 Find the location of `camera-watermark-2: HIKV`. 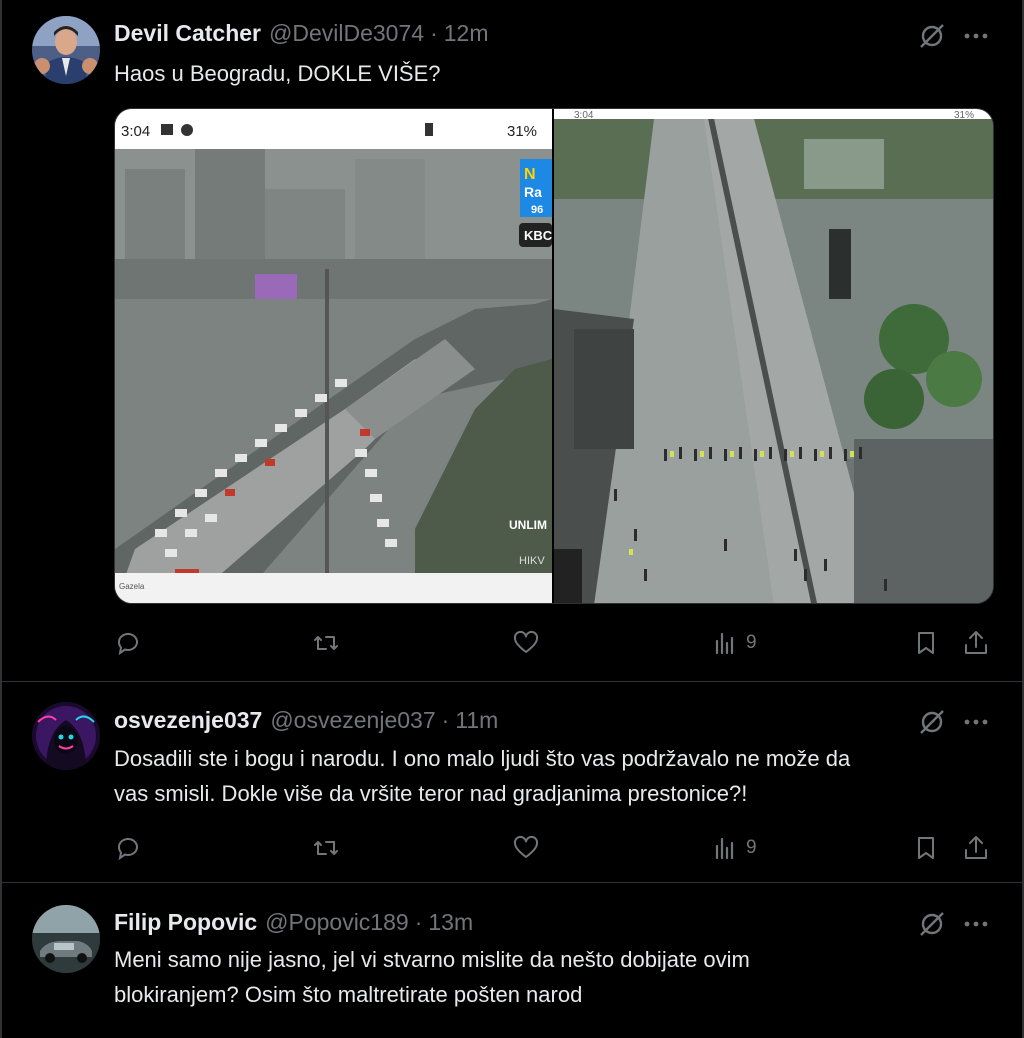

camera-watermark-2: HIKV is located at coordinates (532, 561).